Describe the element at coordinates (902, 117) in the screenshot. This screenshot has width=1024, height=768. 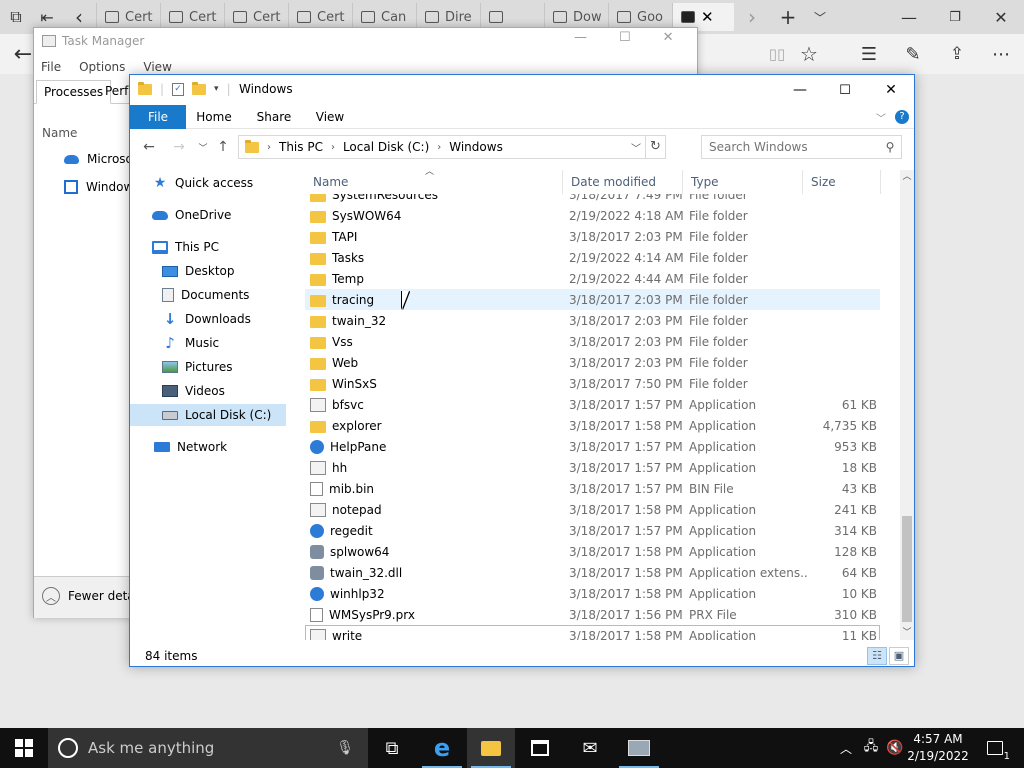
I see `help-icon: ?` at that location.